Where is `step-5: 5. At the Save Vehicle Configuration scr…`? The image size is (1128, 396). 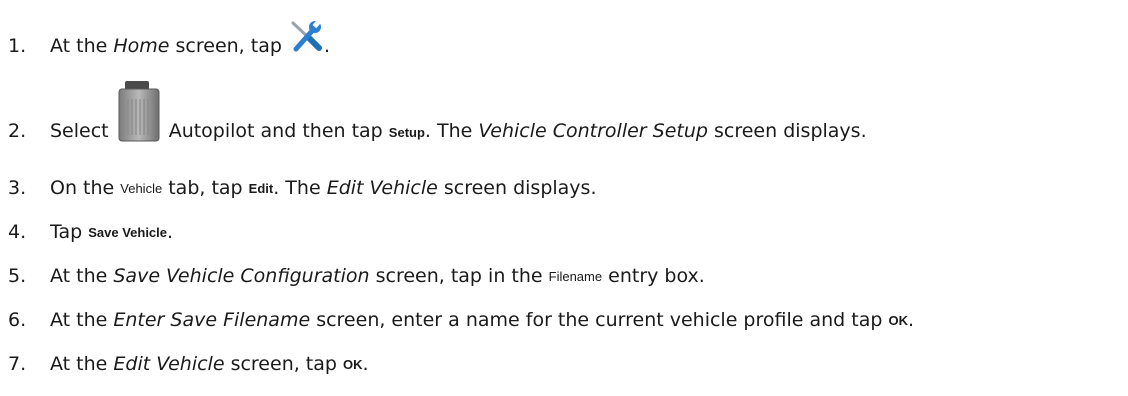
step-5: 5. At the Save Vehicle Configuration scr… is located at coordinates (352, 276).